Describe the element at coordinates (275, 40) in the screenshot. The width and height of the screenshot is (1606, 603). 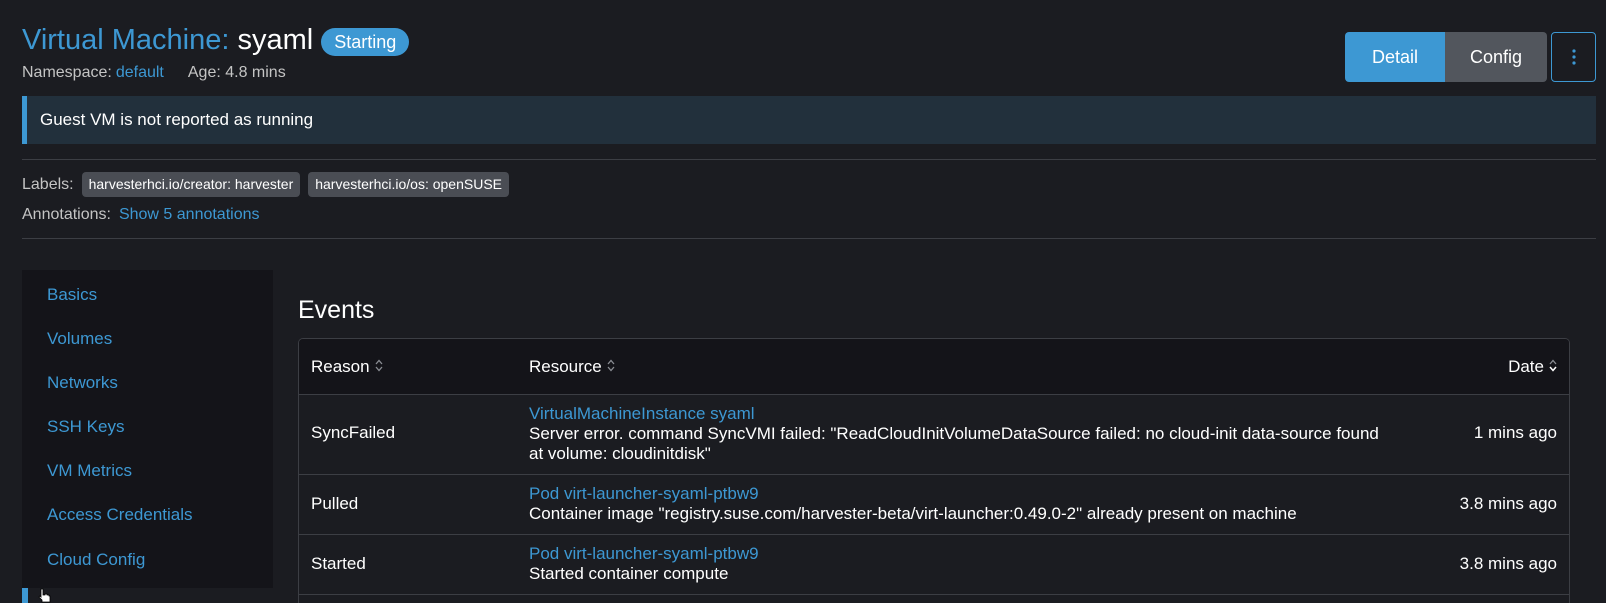
I see `vm-name: syaml` at that location.